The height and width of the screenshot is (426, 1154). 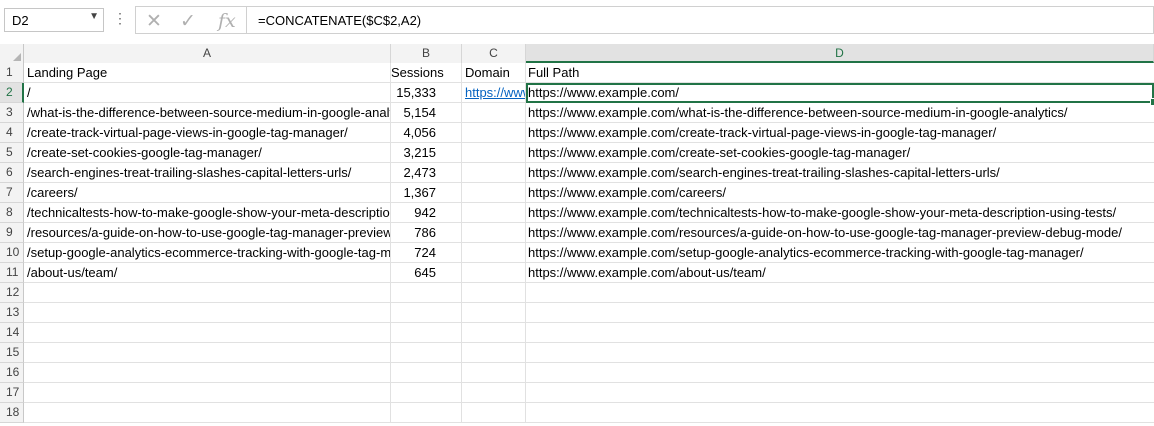 What do you see at coordinates (12, 73) in the screenshot?
I see `row-header: 1` at bounding box center [12, 73].